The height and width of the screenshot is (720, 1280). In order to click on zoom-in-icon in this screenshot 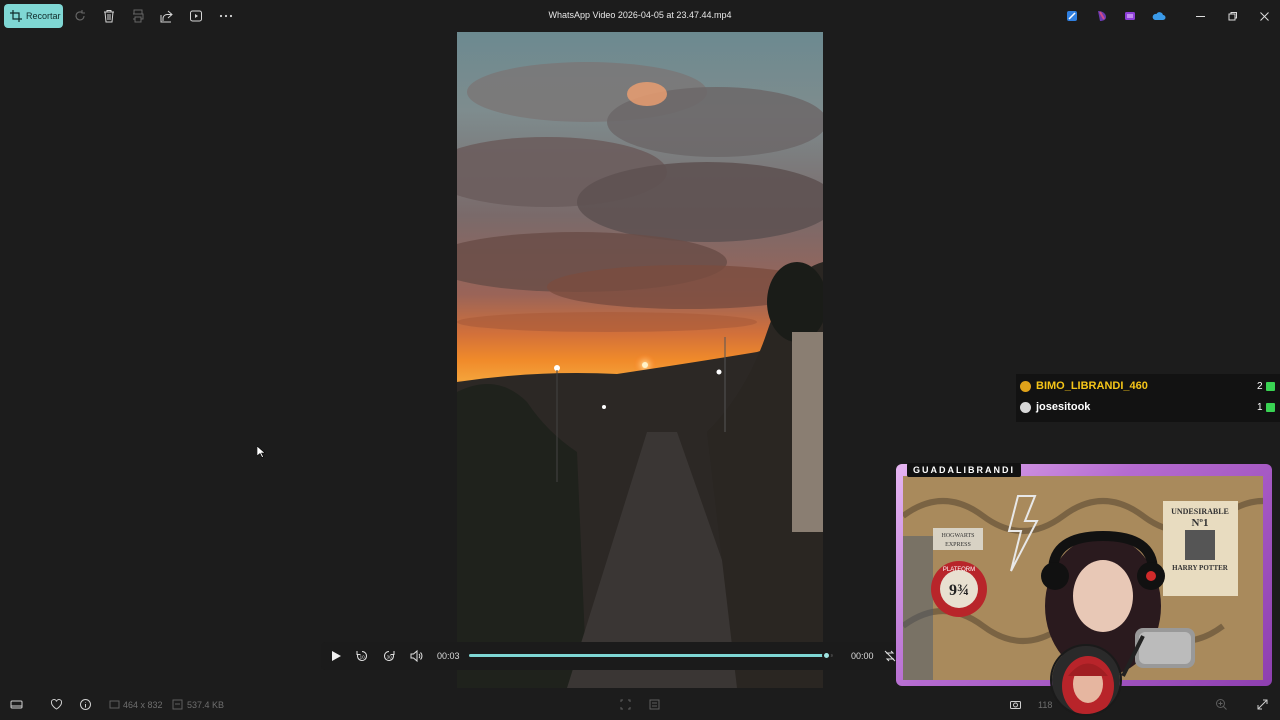, I will do `click(1222, 705)`.